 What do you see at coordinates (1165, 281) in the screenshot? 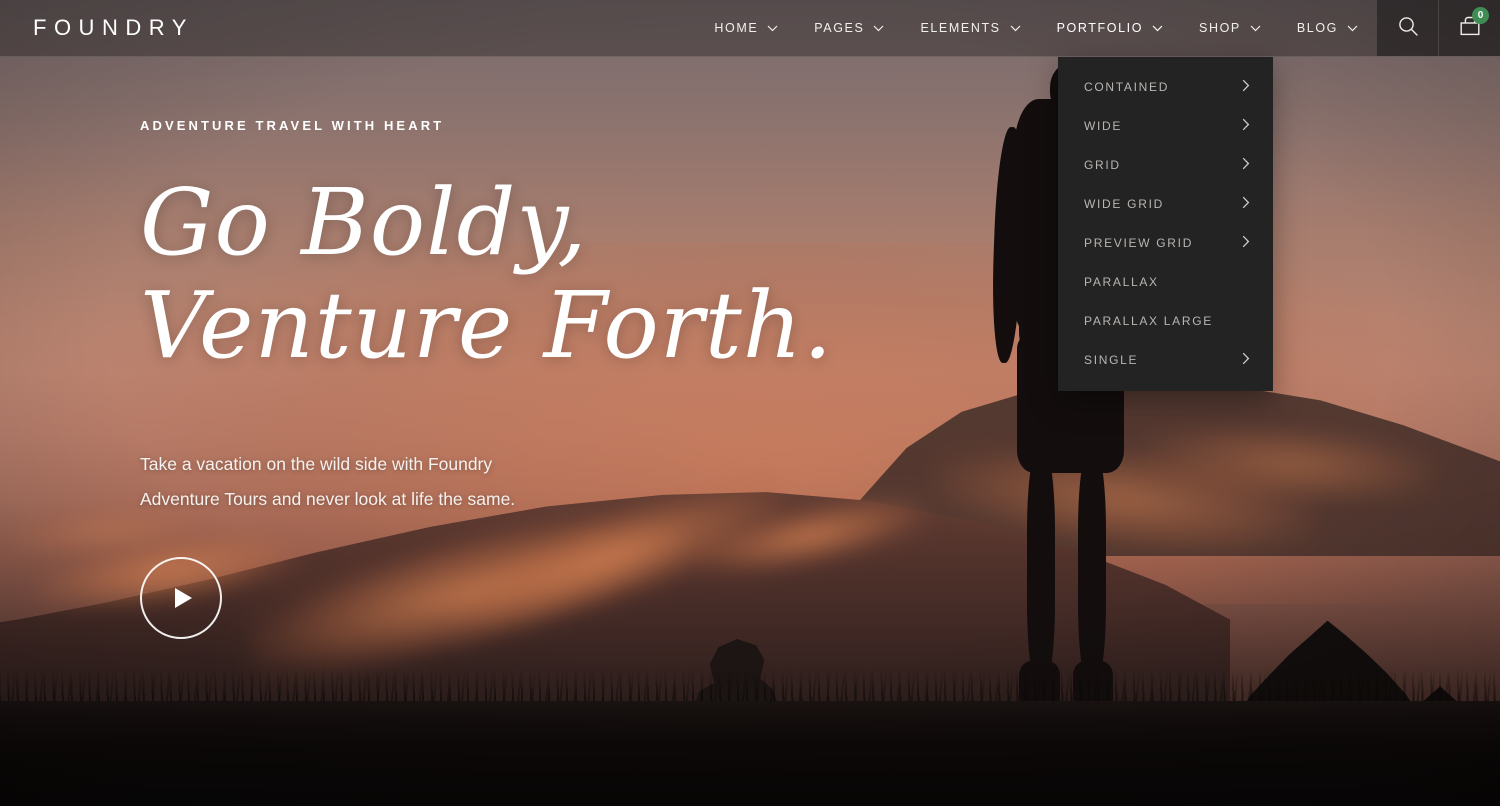
I see `dropdown-item-parallax: PARALLAX` at bounding box center [1165, 281].